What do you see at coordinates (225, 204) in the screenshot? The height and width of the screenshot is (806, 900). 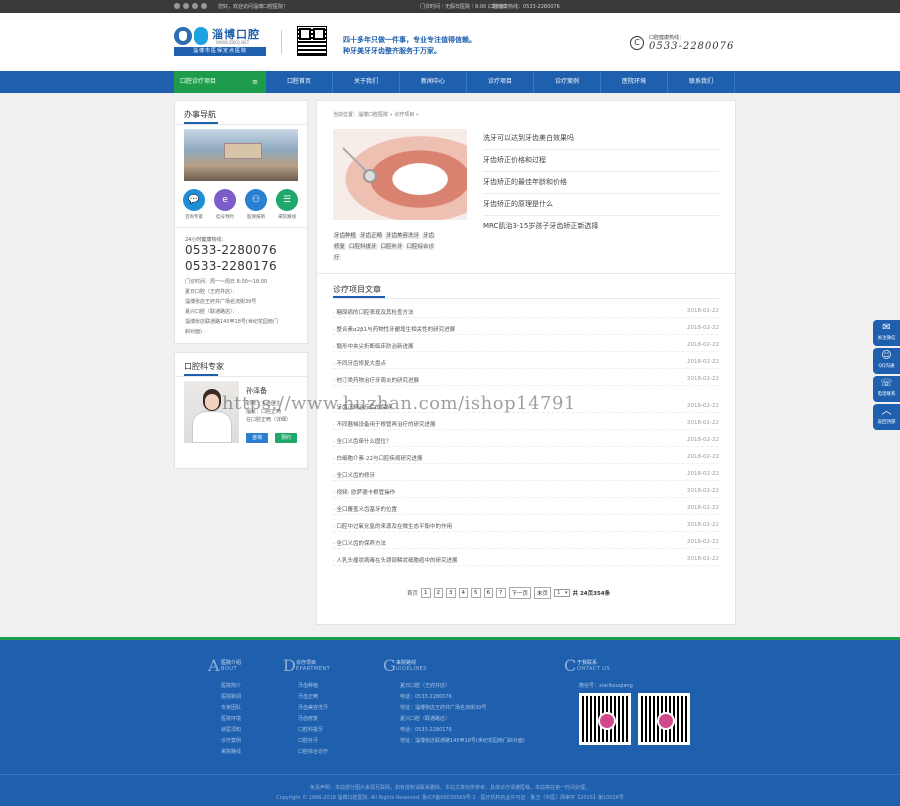 I see `quick-register: e 挂号预约` at bounding box center [225, 204].